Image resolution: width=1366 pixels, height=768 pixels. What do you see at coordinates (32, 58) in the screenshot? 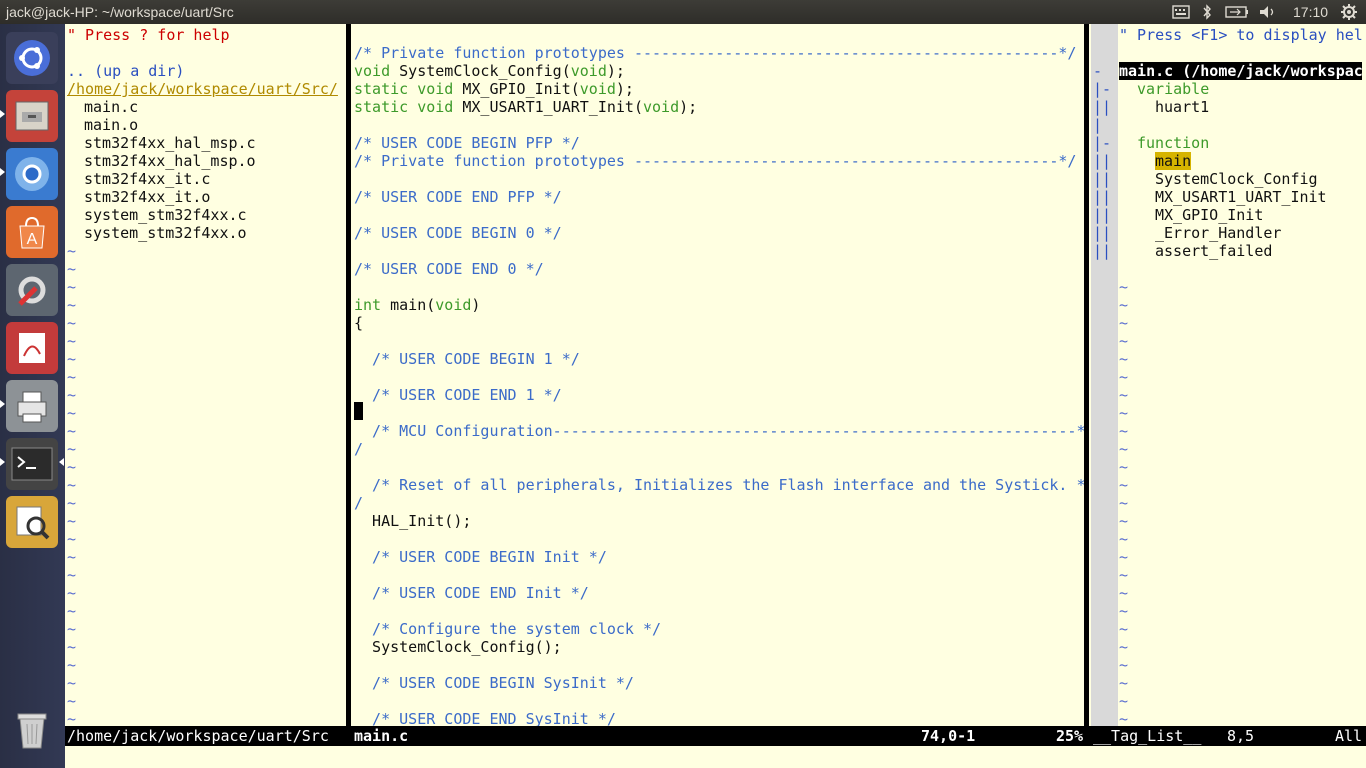
I see `ubuntu-dash-icon` at bounding box center [32, 58].